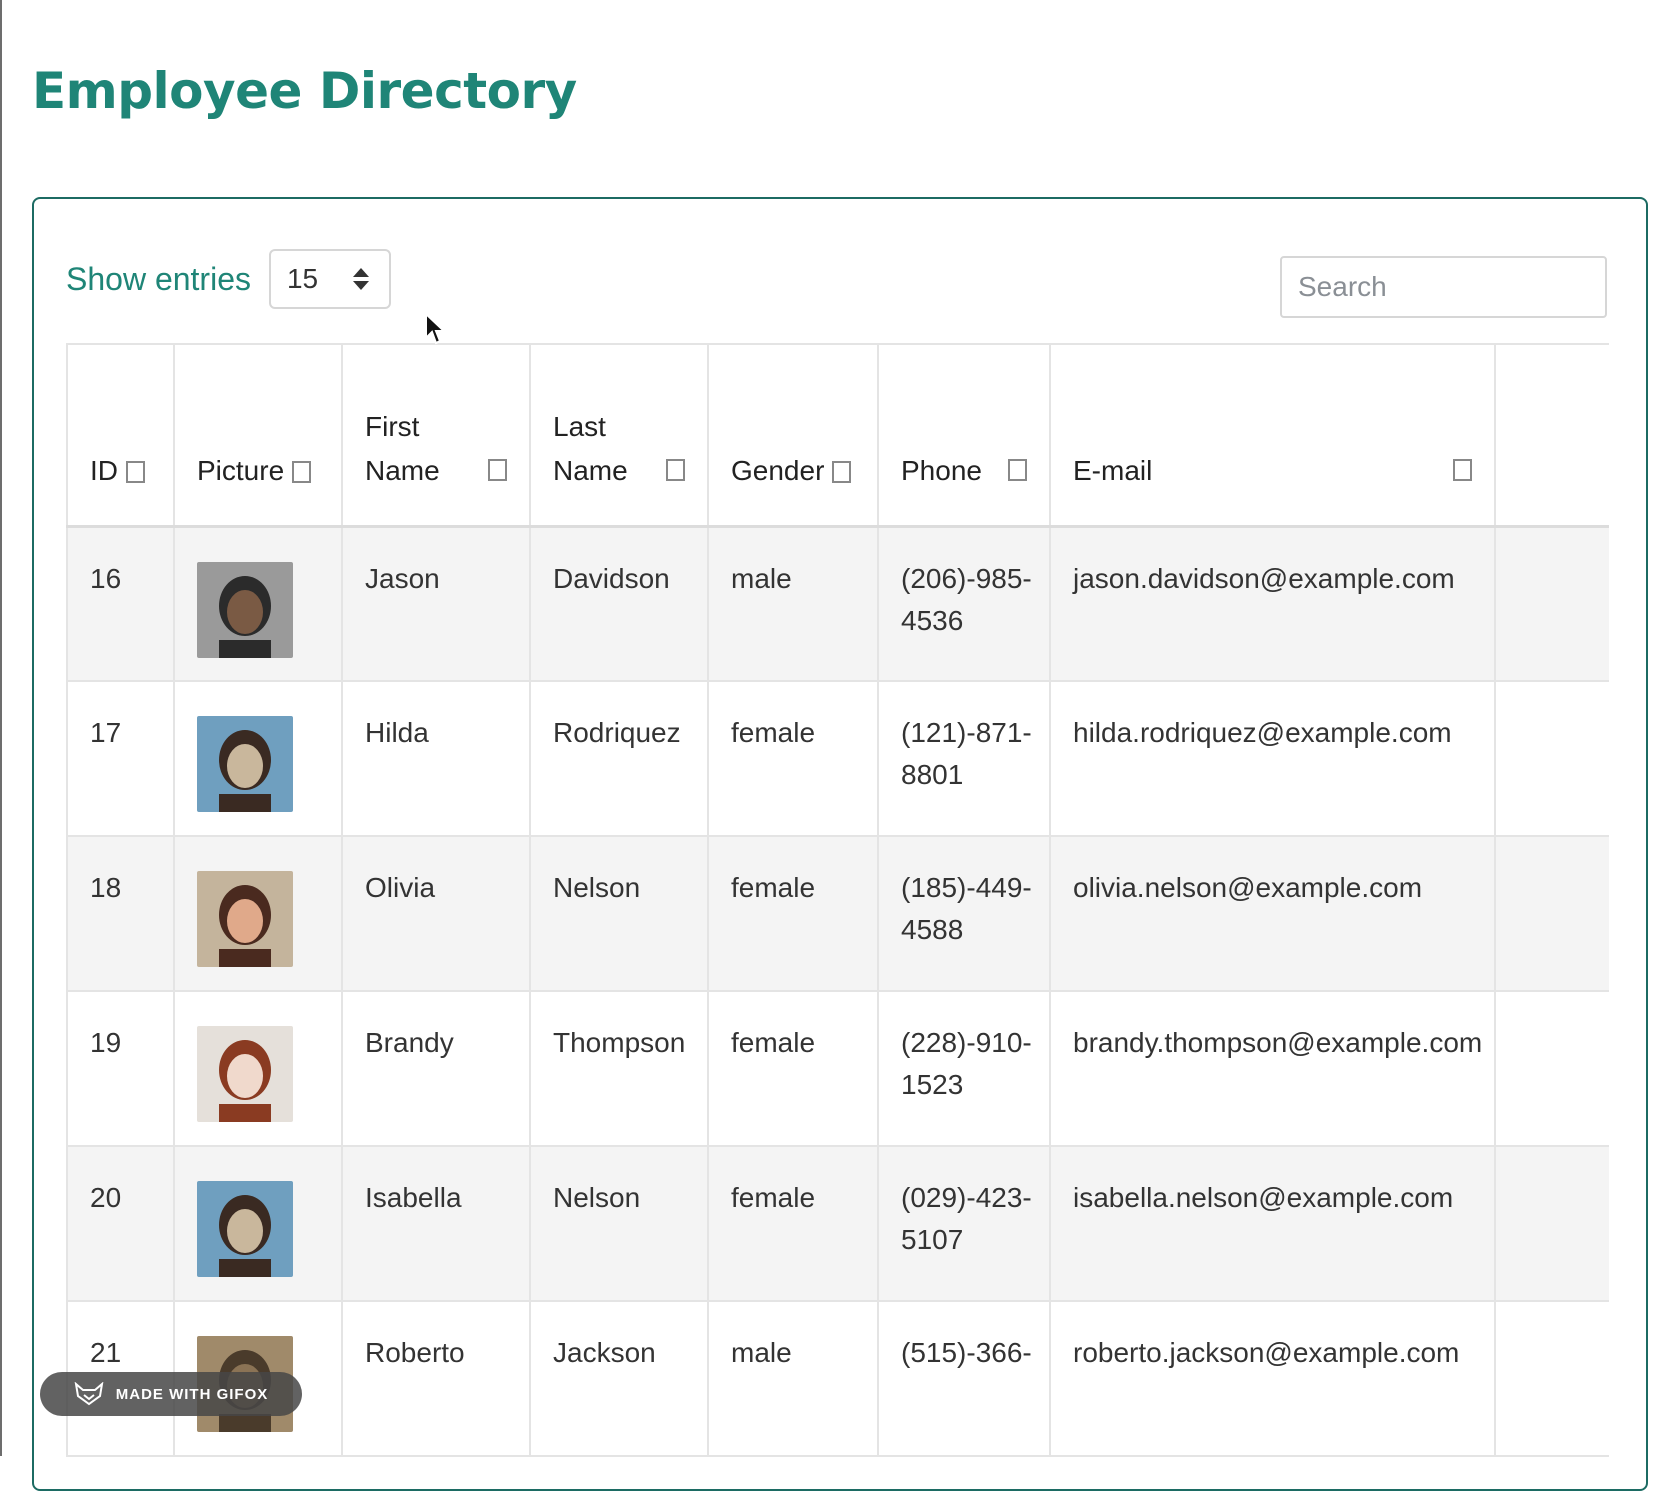 Image resolution: width=1658 pixels, height=1491 pixels. What do you see at coordinates (120, 435) in the screenshot?
I see `column-header-id: ID` at bounding box center [120, 435].